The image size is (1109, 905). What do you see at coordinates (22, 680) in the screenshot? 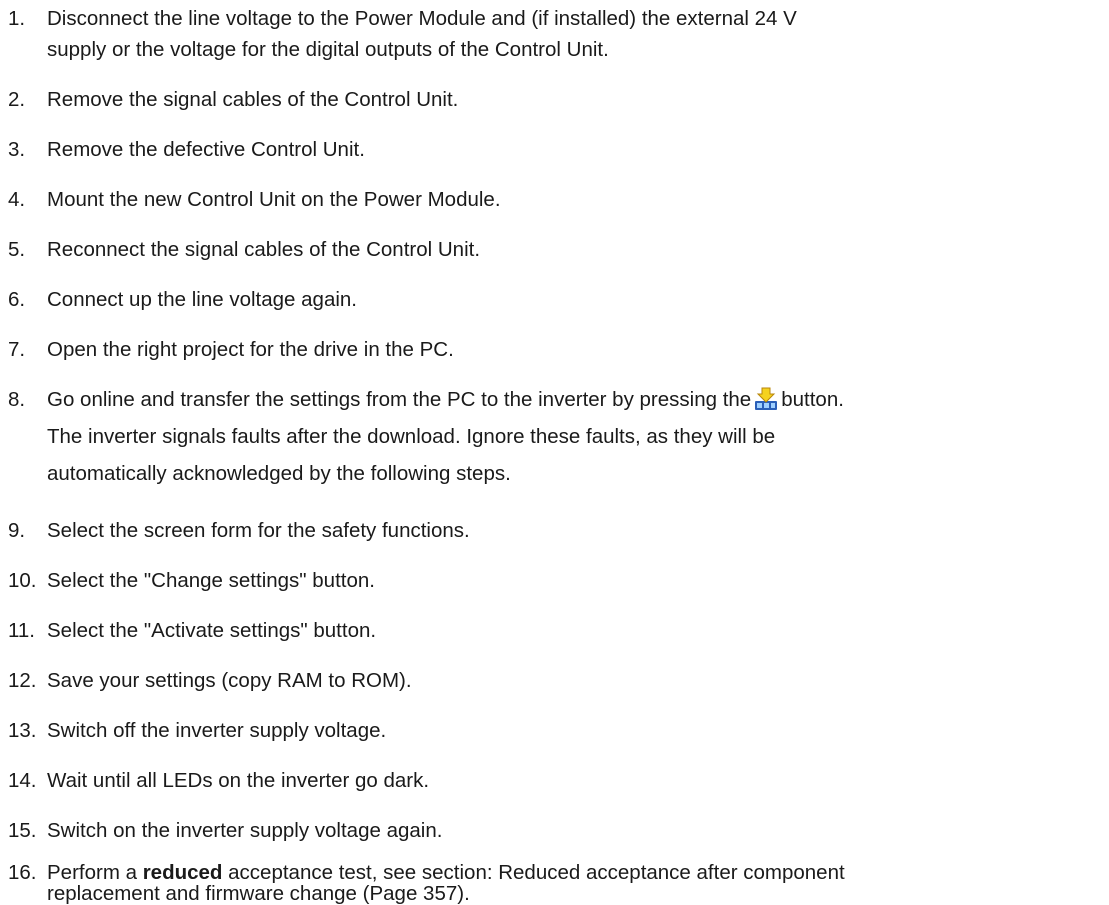
I see `step-number: 12.` at bounding box center [22, 680].